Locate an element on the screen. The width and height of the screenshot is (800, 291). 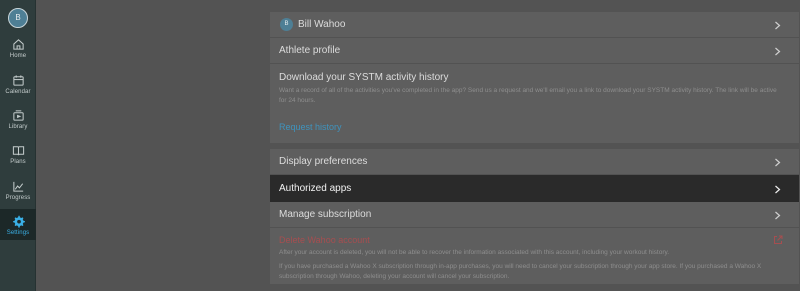
sidebar-item-label: Settings is located at coordinates (18, 233).